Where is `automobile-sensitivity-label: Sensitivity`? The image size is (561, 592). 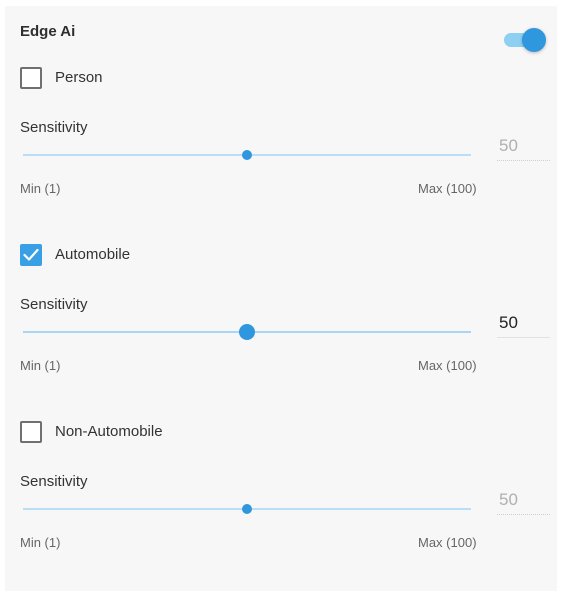 automobile-sensitivity-label: Sensitivity is located at coordinates (54, 304).